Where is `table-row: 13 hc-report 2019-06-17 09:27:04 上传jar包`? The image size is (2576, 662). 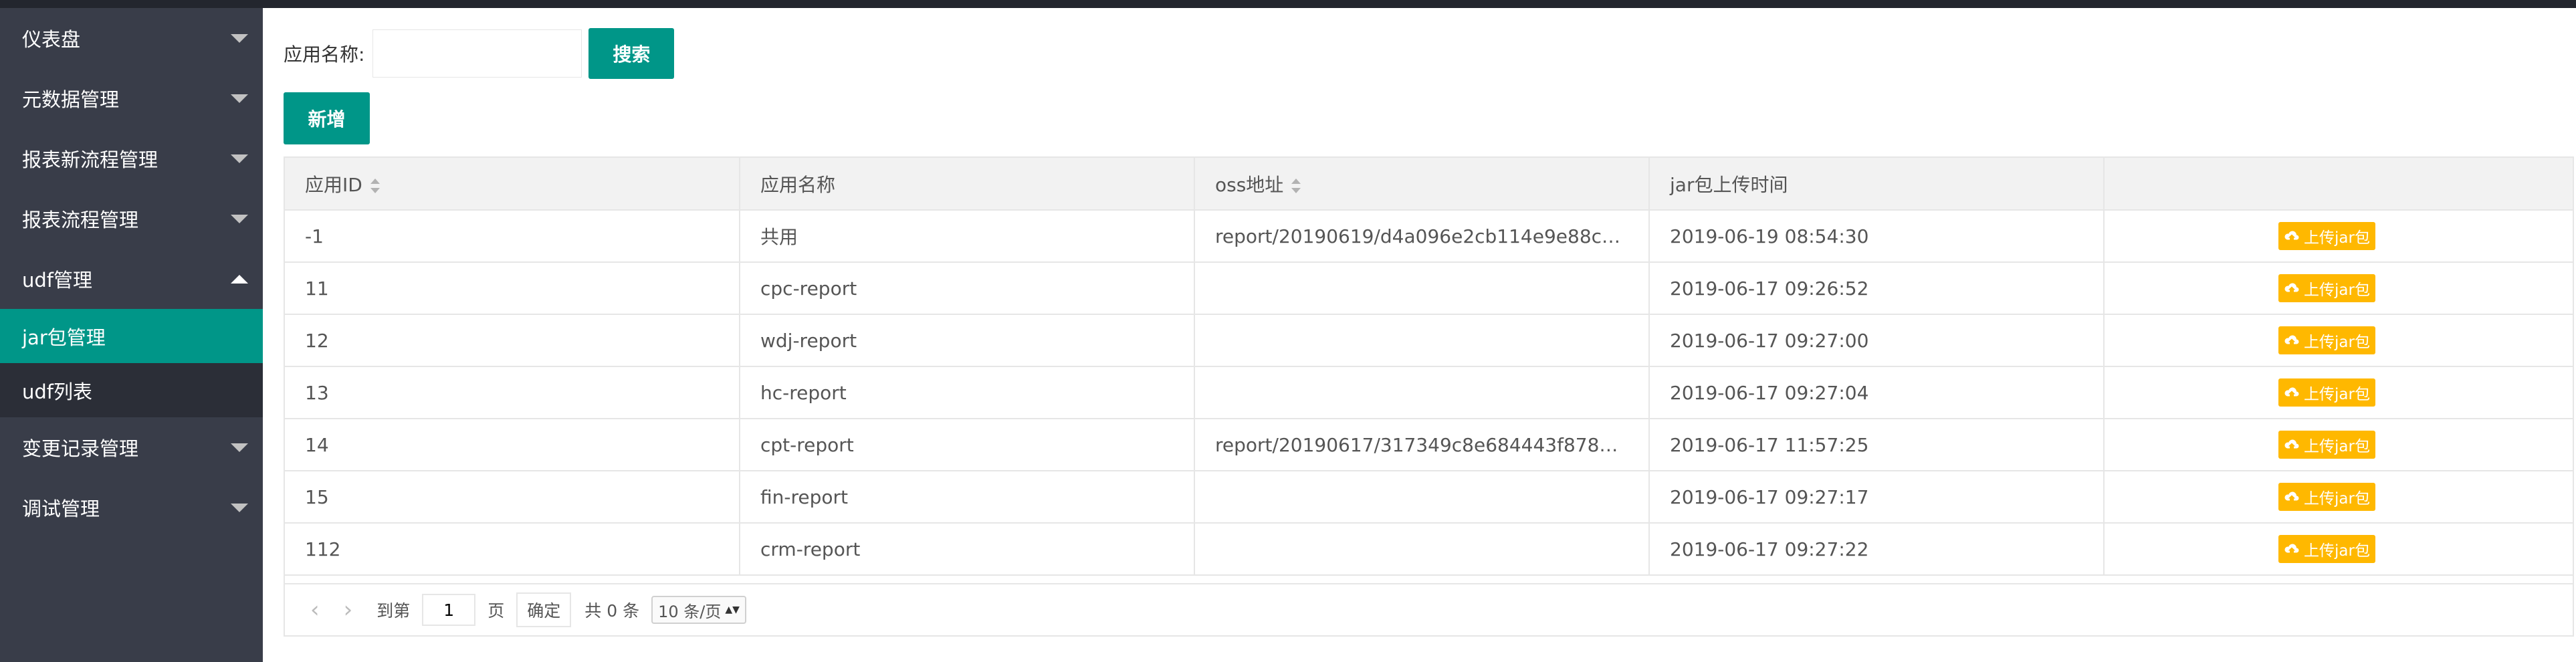 table-row: 13 hc-report 2019-06-17 09:27:04 上传jar包 is located at coordinates (1429, 392).